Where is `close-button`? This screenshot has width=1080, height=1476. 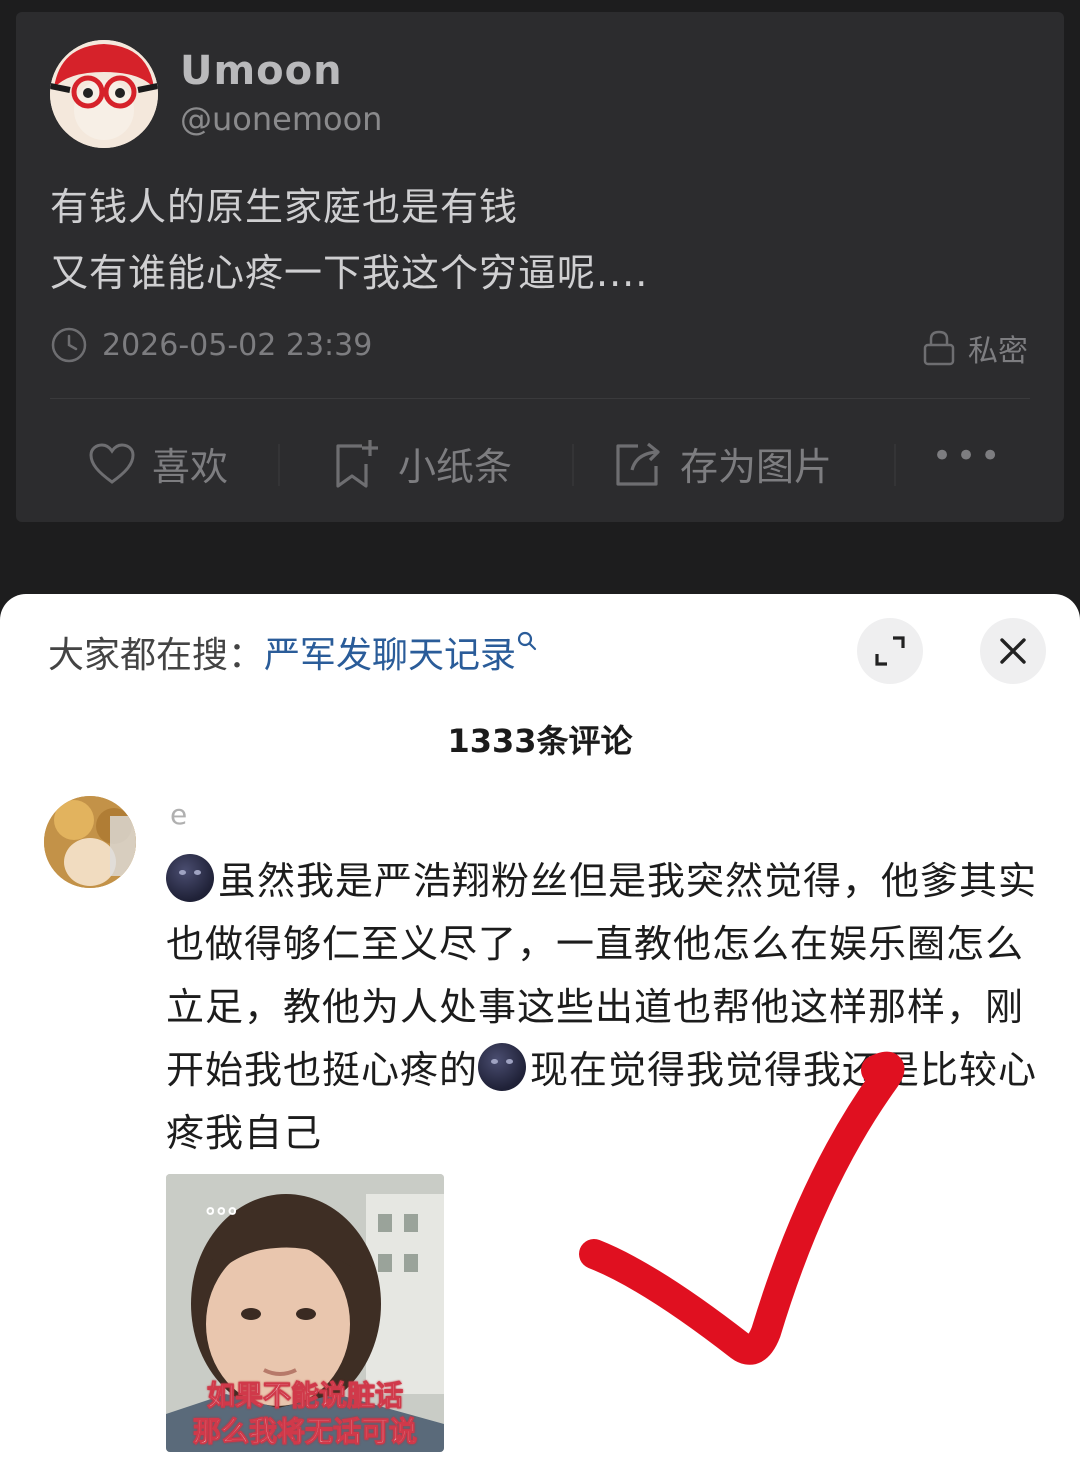
close-button is located at coordinates (1013, 651).